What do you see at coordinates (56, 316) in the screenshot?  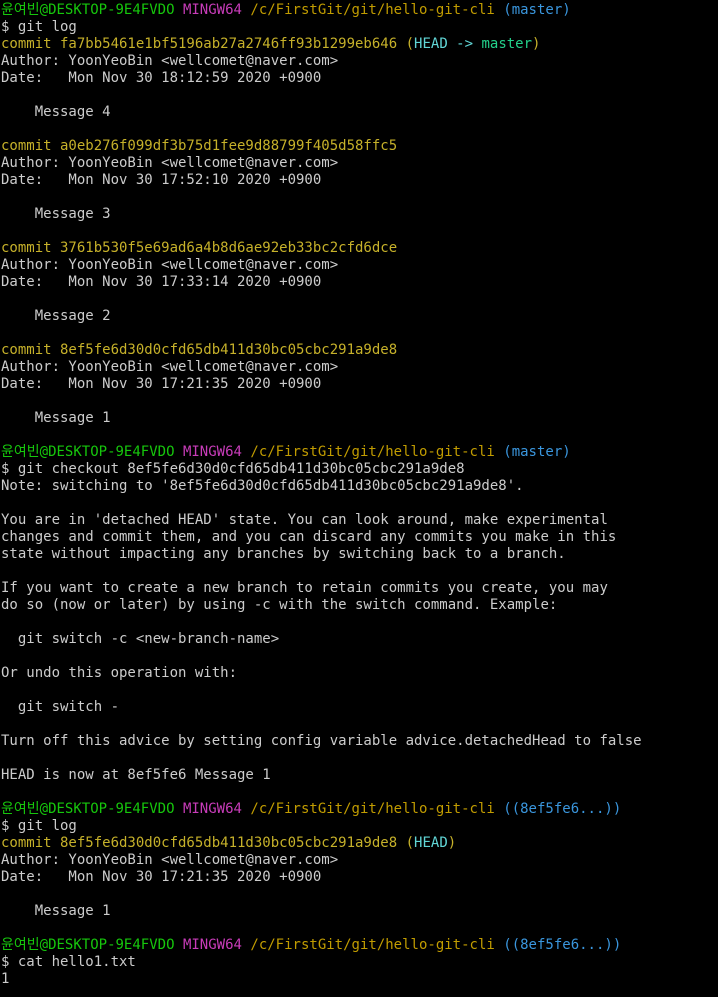 I see `commit-message: Message 2` at bounding box center [56, 316].